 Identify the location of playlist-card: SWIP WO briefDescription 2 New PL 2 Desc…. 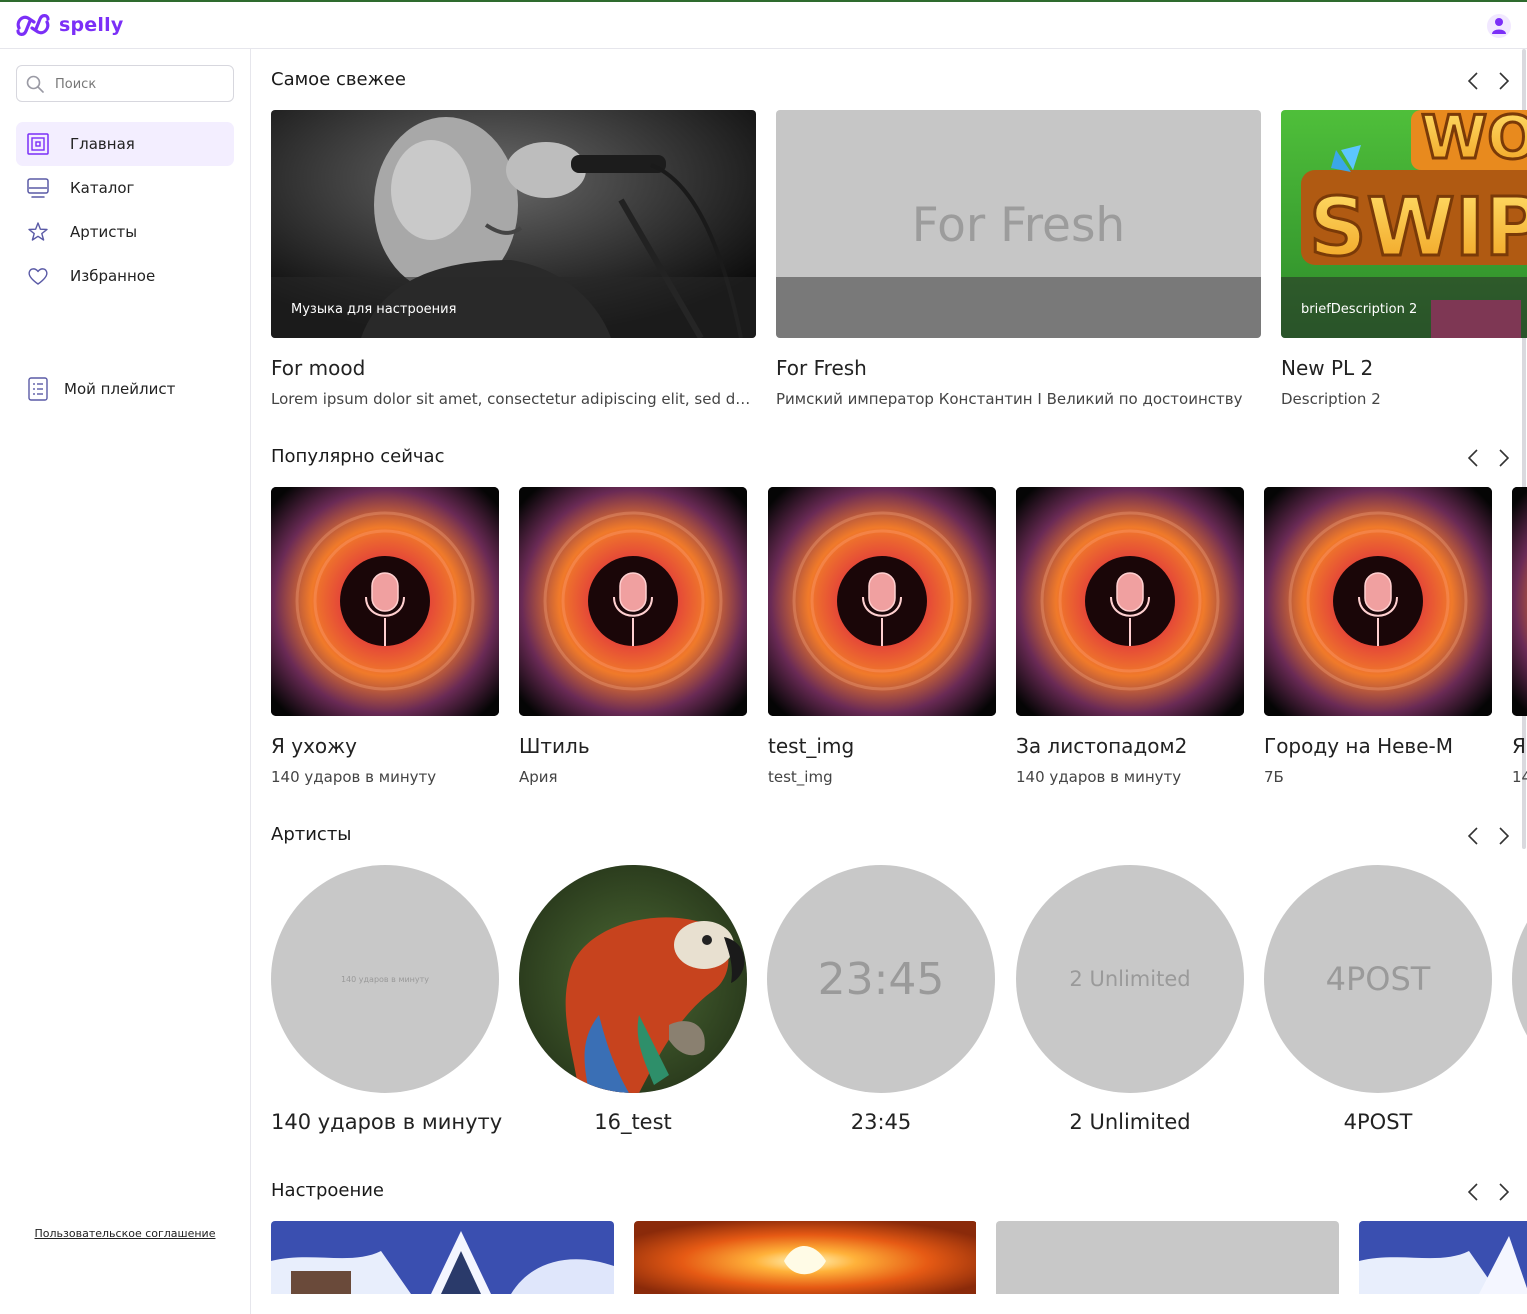
(1404, 259).